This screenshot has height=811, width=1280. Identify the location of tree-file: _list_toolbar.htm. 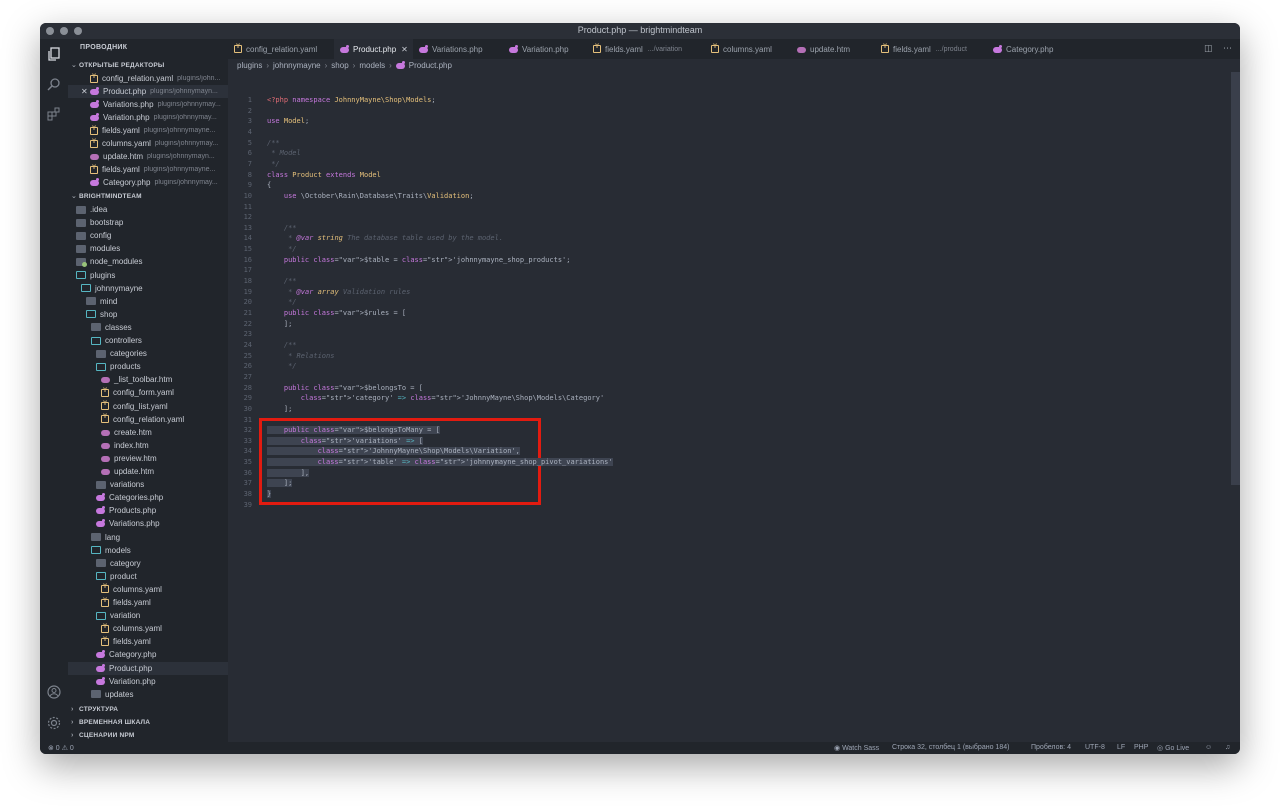
(148, 379).